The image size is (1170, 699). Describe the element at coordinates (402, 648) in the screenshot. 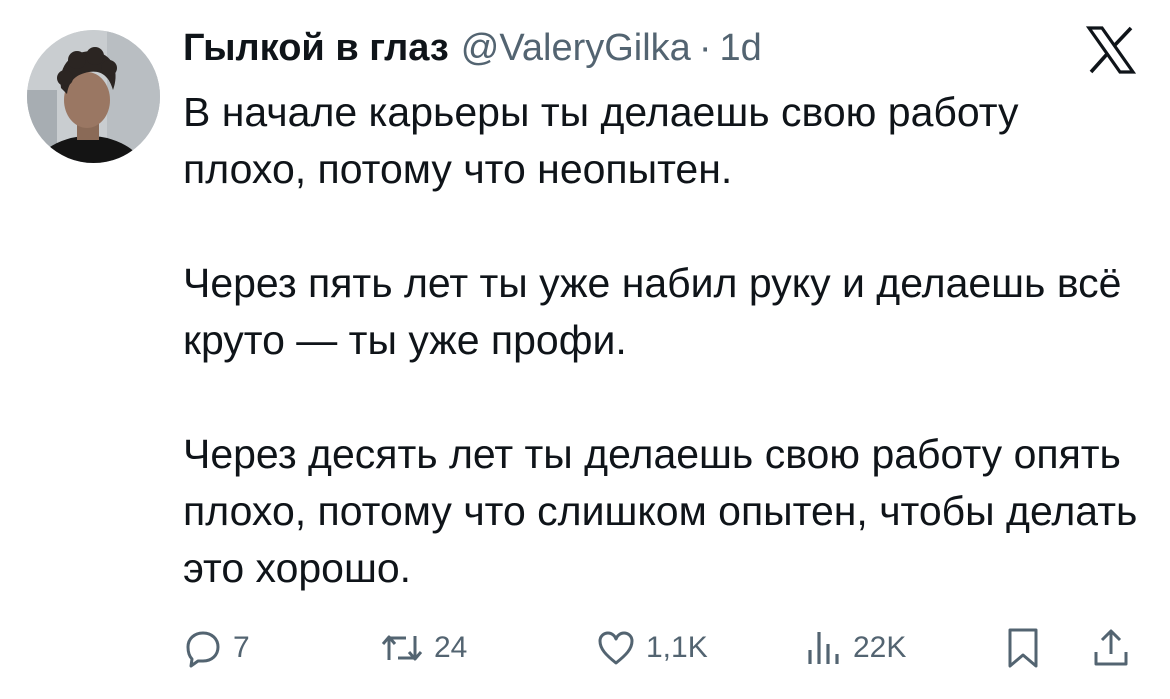

I see `retweet-icon` at that location.